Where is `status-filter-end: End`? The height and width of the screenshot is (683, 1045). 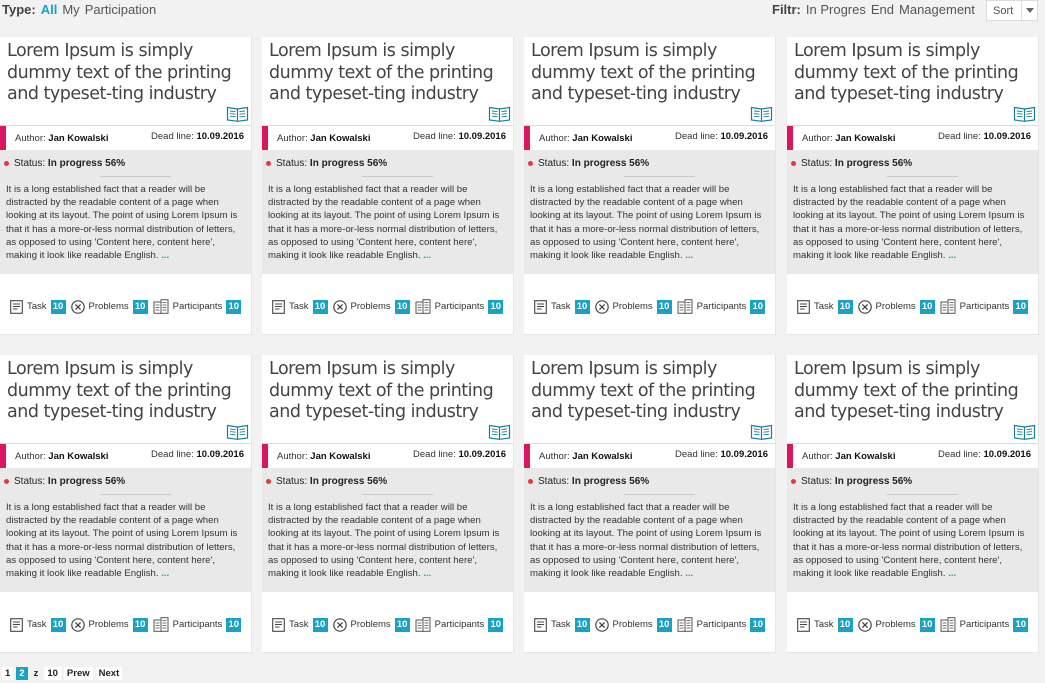
status-filter-end: End is located at coordinates (882, 9).